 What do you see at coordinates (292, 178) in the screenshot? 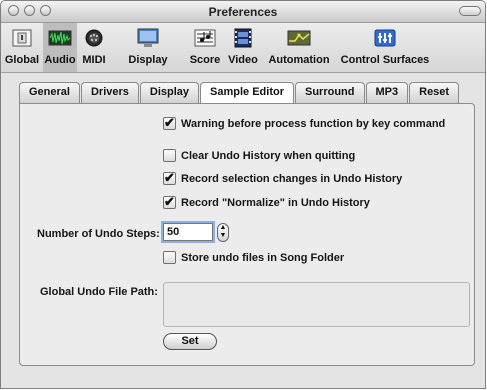
I see `record-selection-label: Record selection changes in Undo History` at bounding box center [292, 178].